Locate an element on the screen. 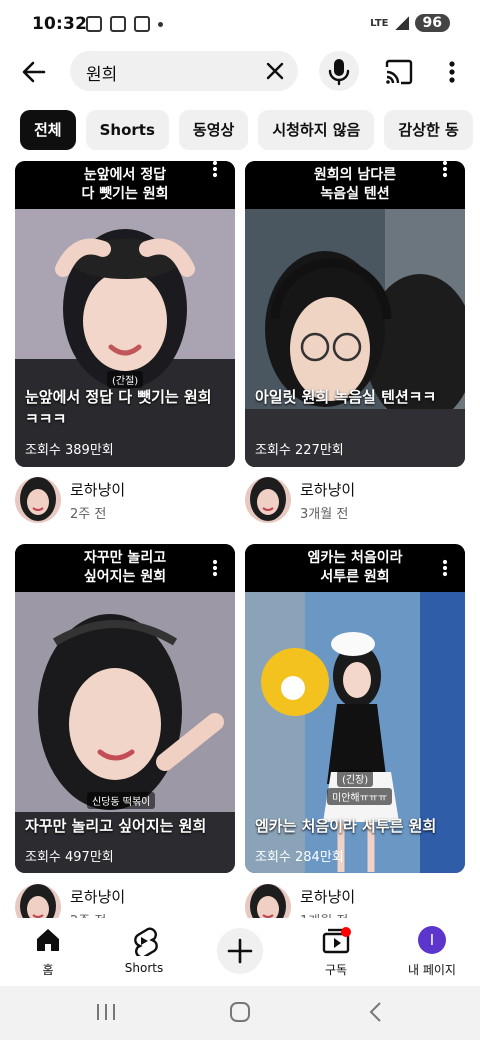  status-notification-icons is located at coordinates (124, 24).